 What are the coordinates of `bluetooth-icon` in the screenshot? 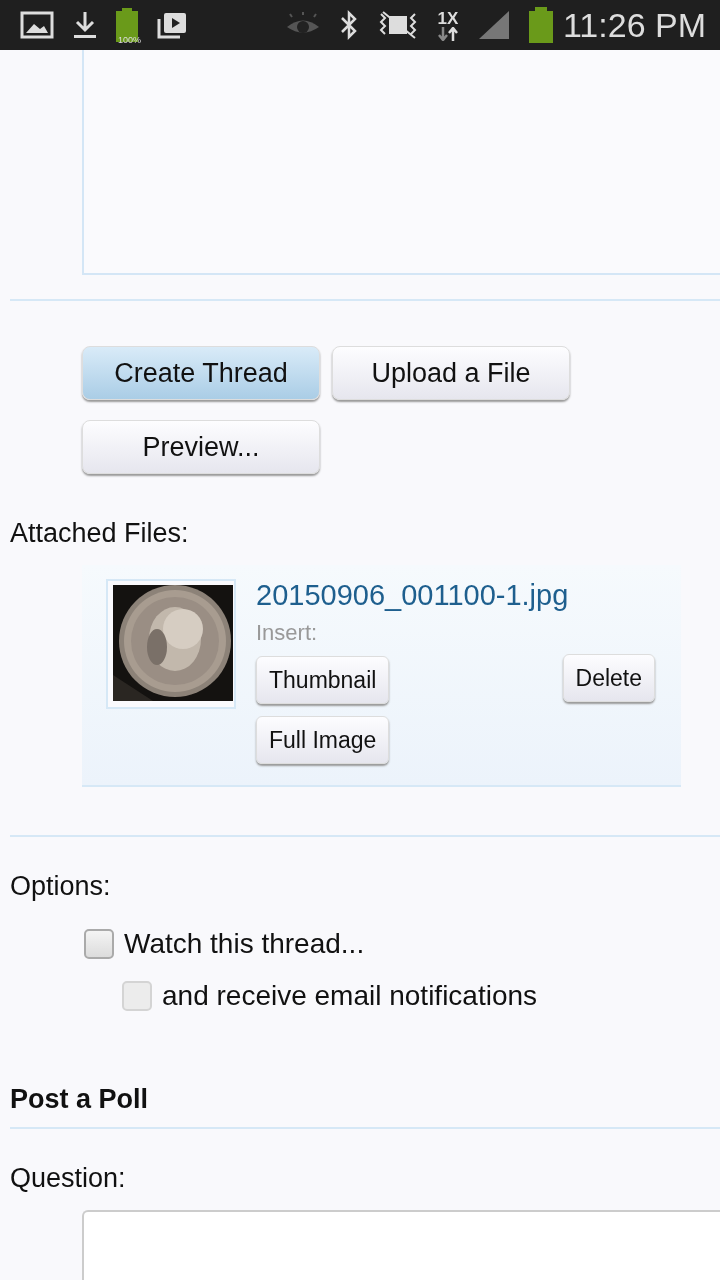 It's located at (349, 25).